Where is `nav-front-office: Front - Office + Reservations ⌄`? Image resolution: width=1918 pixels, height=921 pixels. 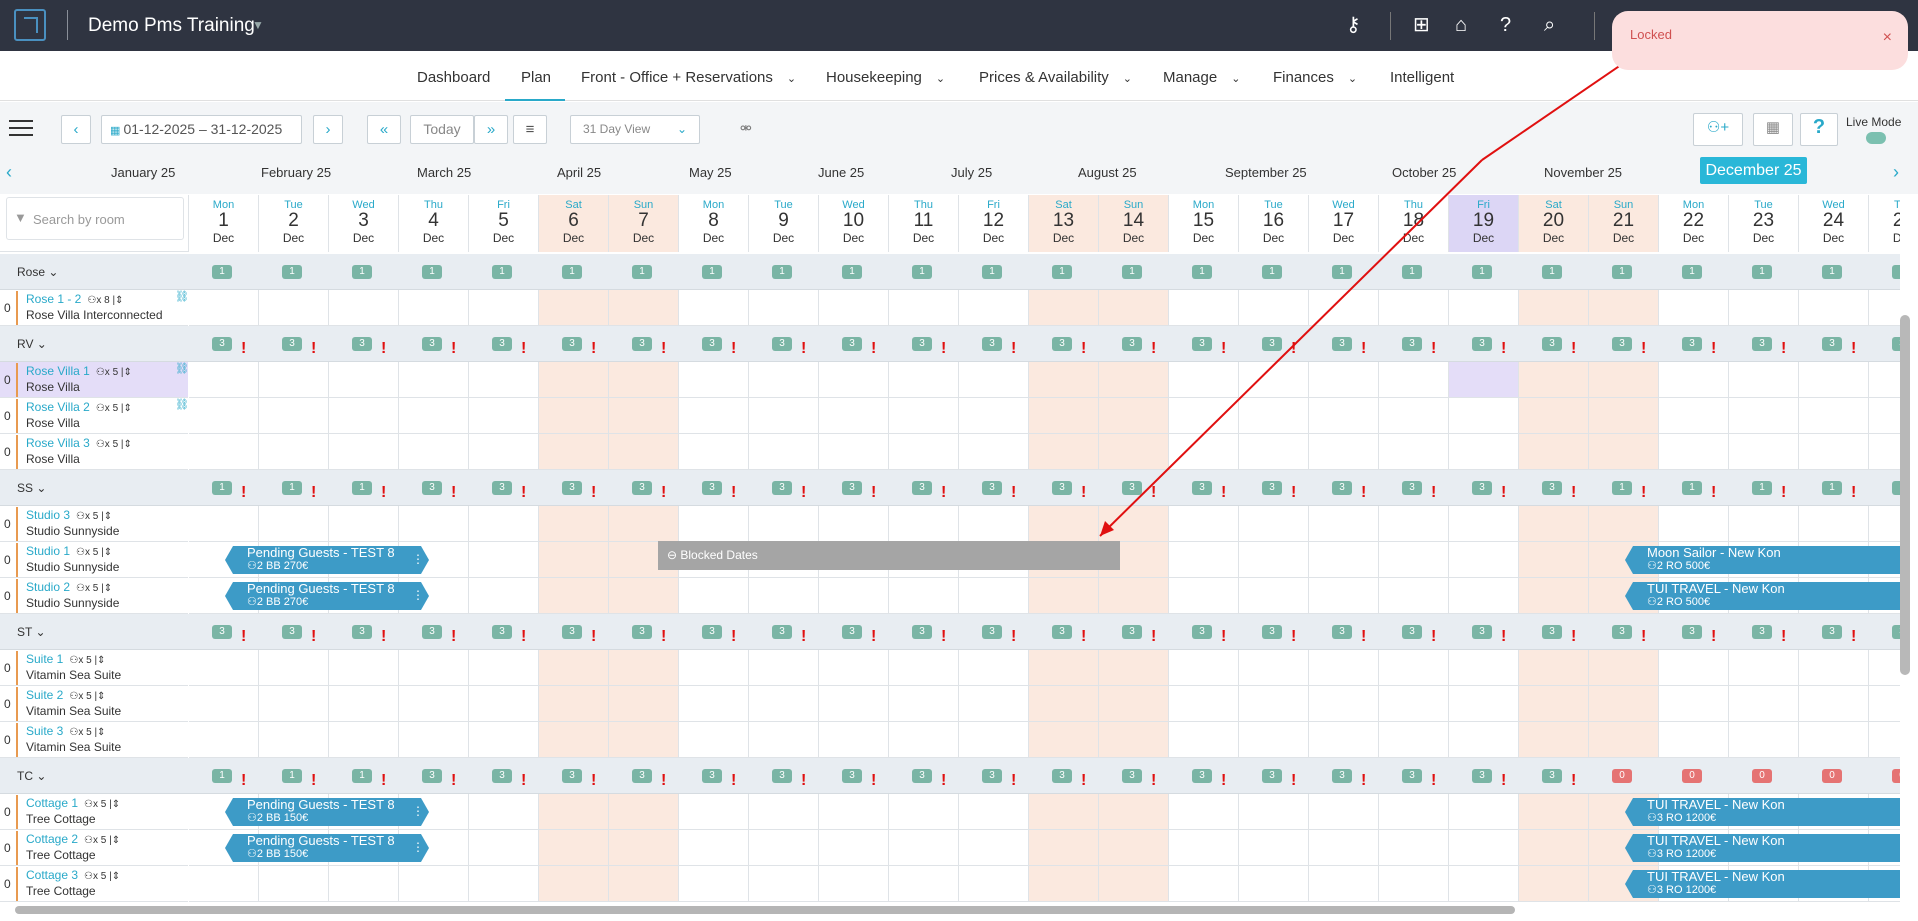
nav-front-office: Front - Office + Reservations ⌄ is located at coordinates (688, 77).